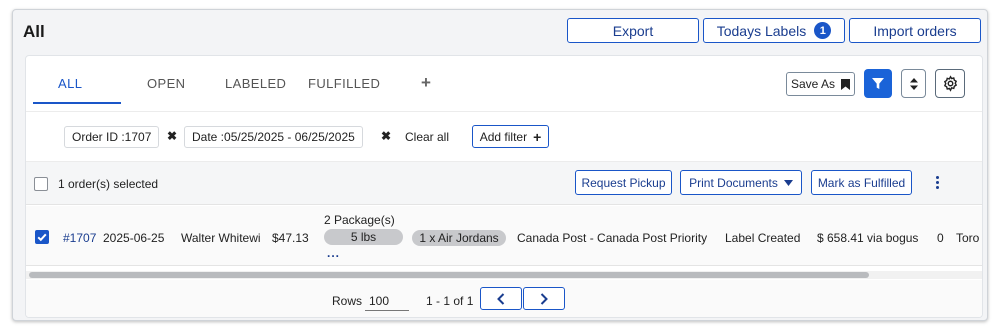 This screenshot has width=1000, height=328. I want to click on order-total: $47.13, so click(290, 238).